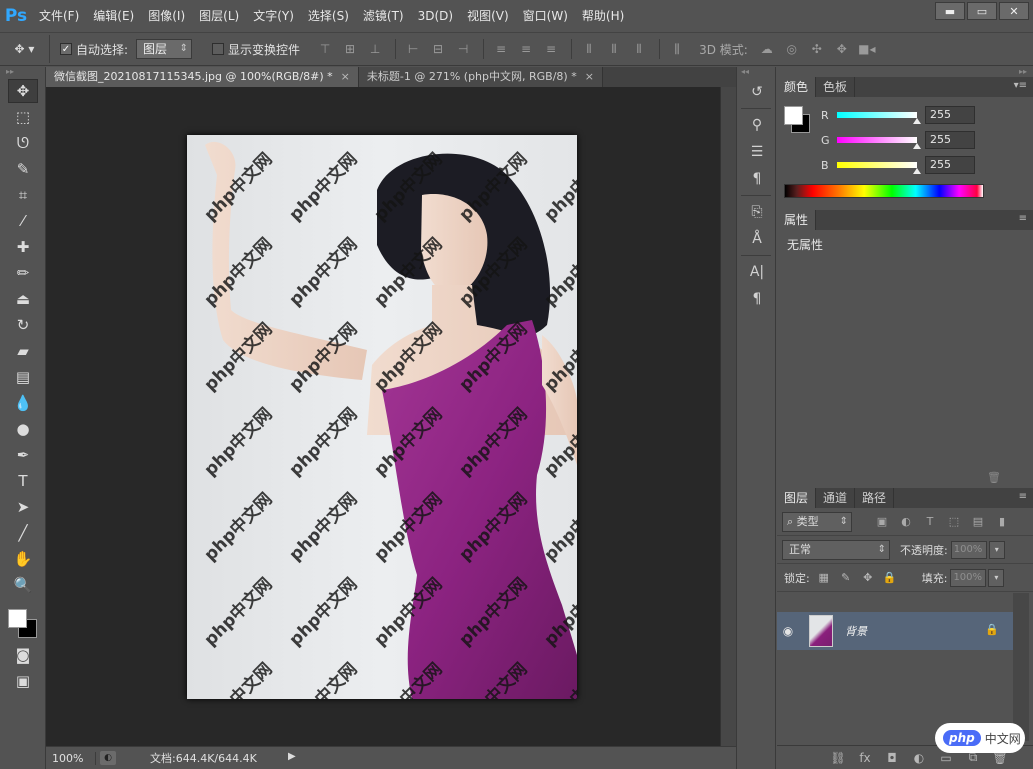  Describe the element at coordinates (994, 477) in the screenshot. I see `properties-trash-icon: 🗑` at that location.